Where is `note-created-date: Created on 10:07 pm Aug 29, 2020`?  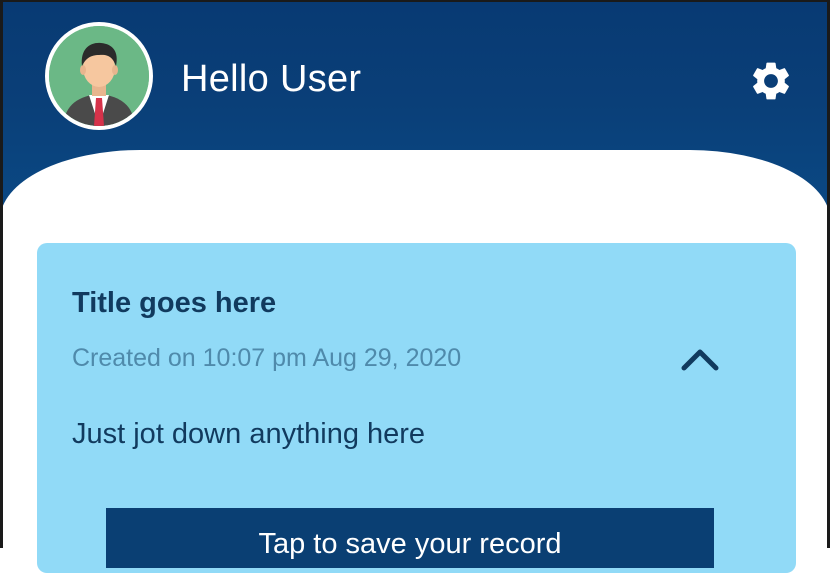 note-created-date: Created on 10:07 pm Aug 29, 2020 is located at coordinates (267, 358).